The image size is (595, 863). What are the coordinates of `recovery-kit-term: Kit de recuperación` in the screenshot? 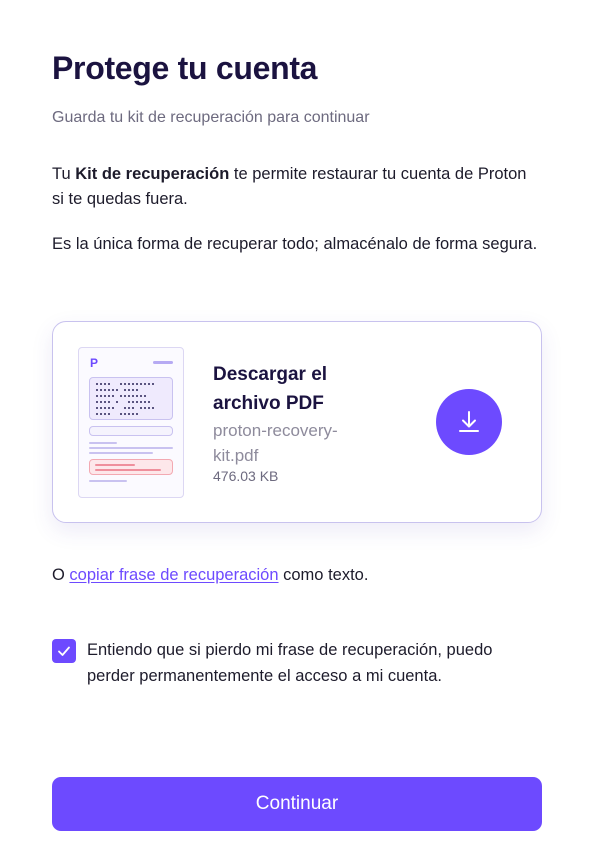 It's located at (152, 174).